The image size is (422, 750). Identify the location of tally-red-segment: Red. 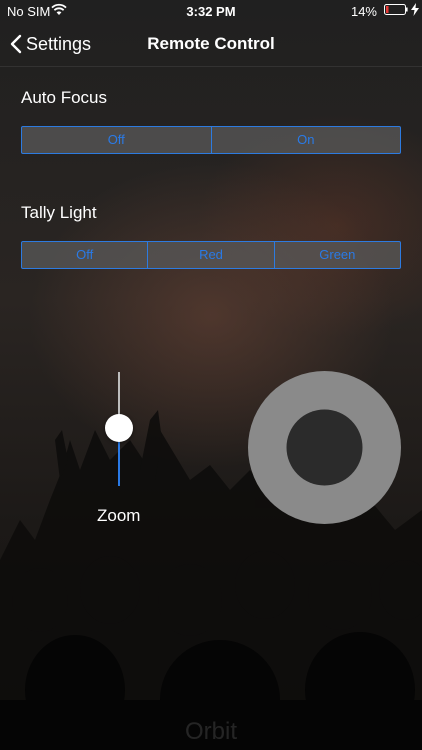
(211, 255).